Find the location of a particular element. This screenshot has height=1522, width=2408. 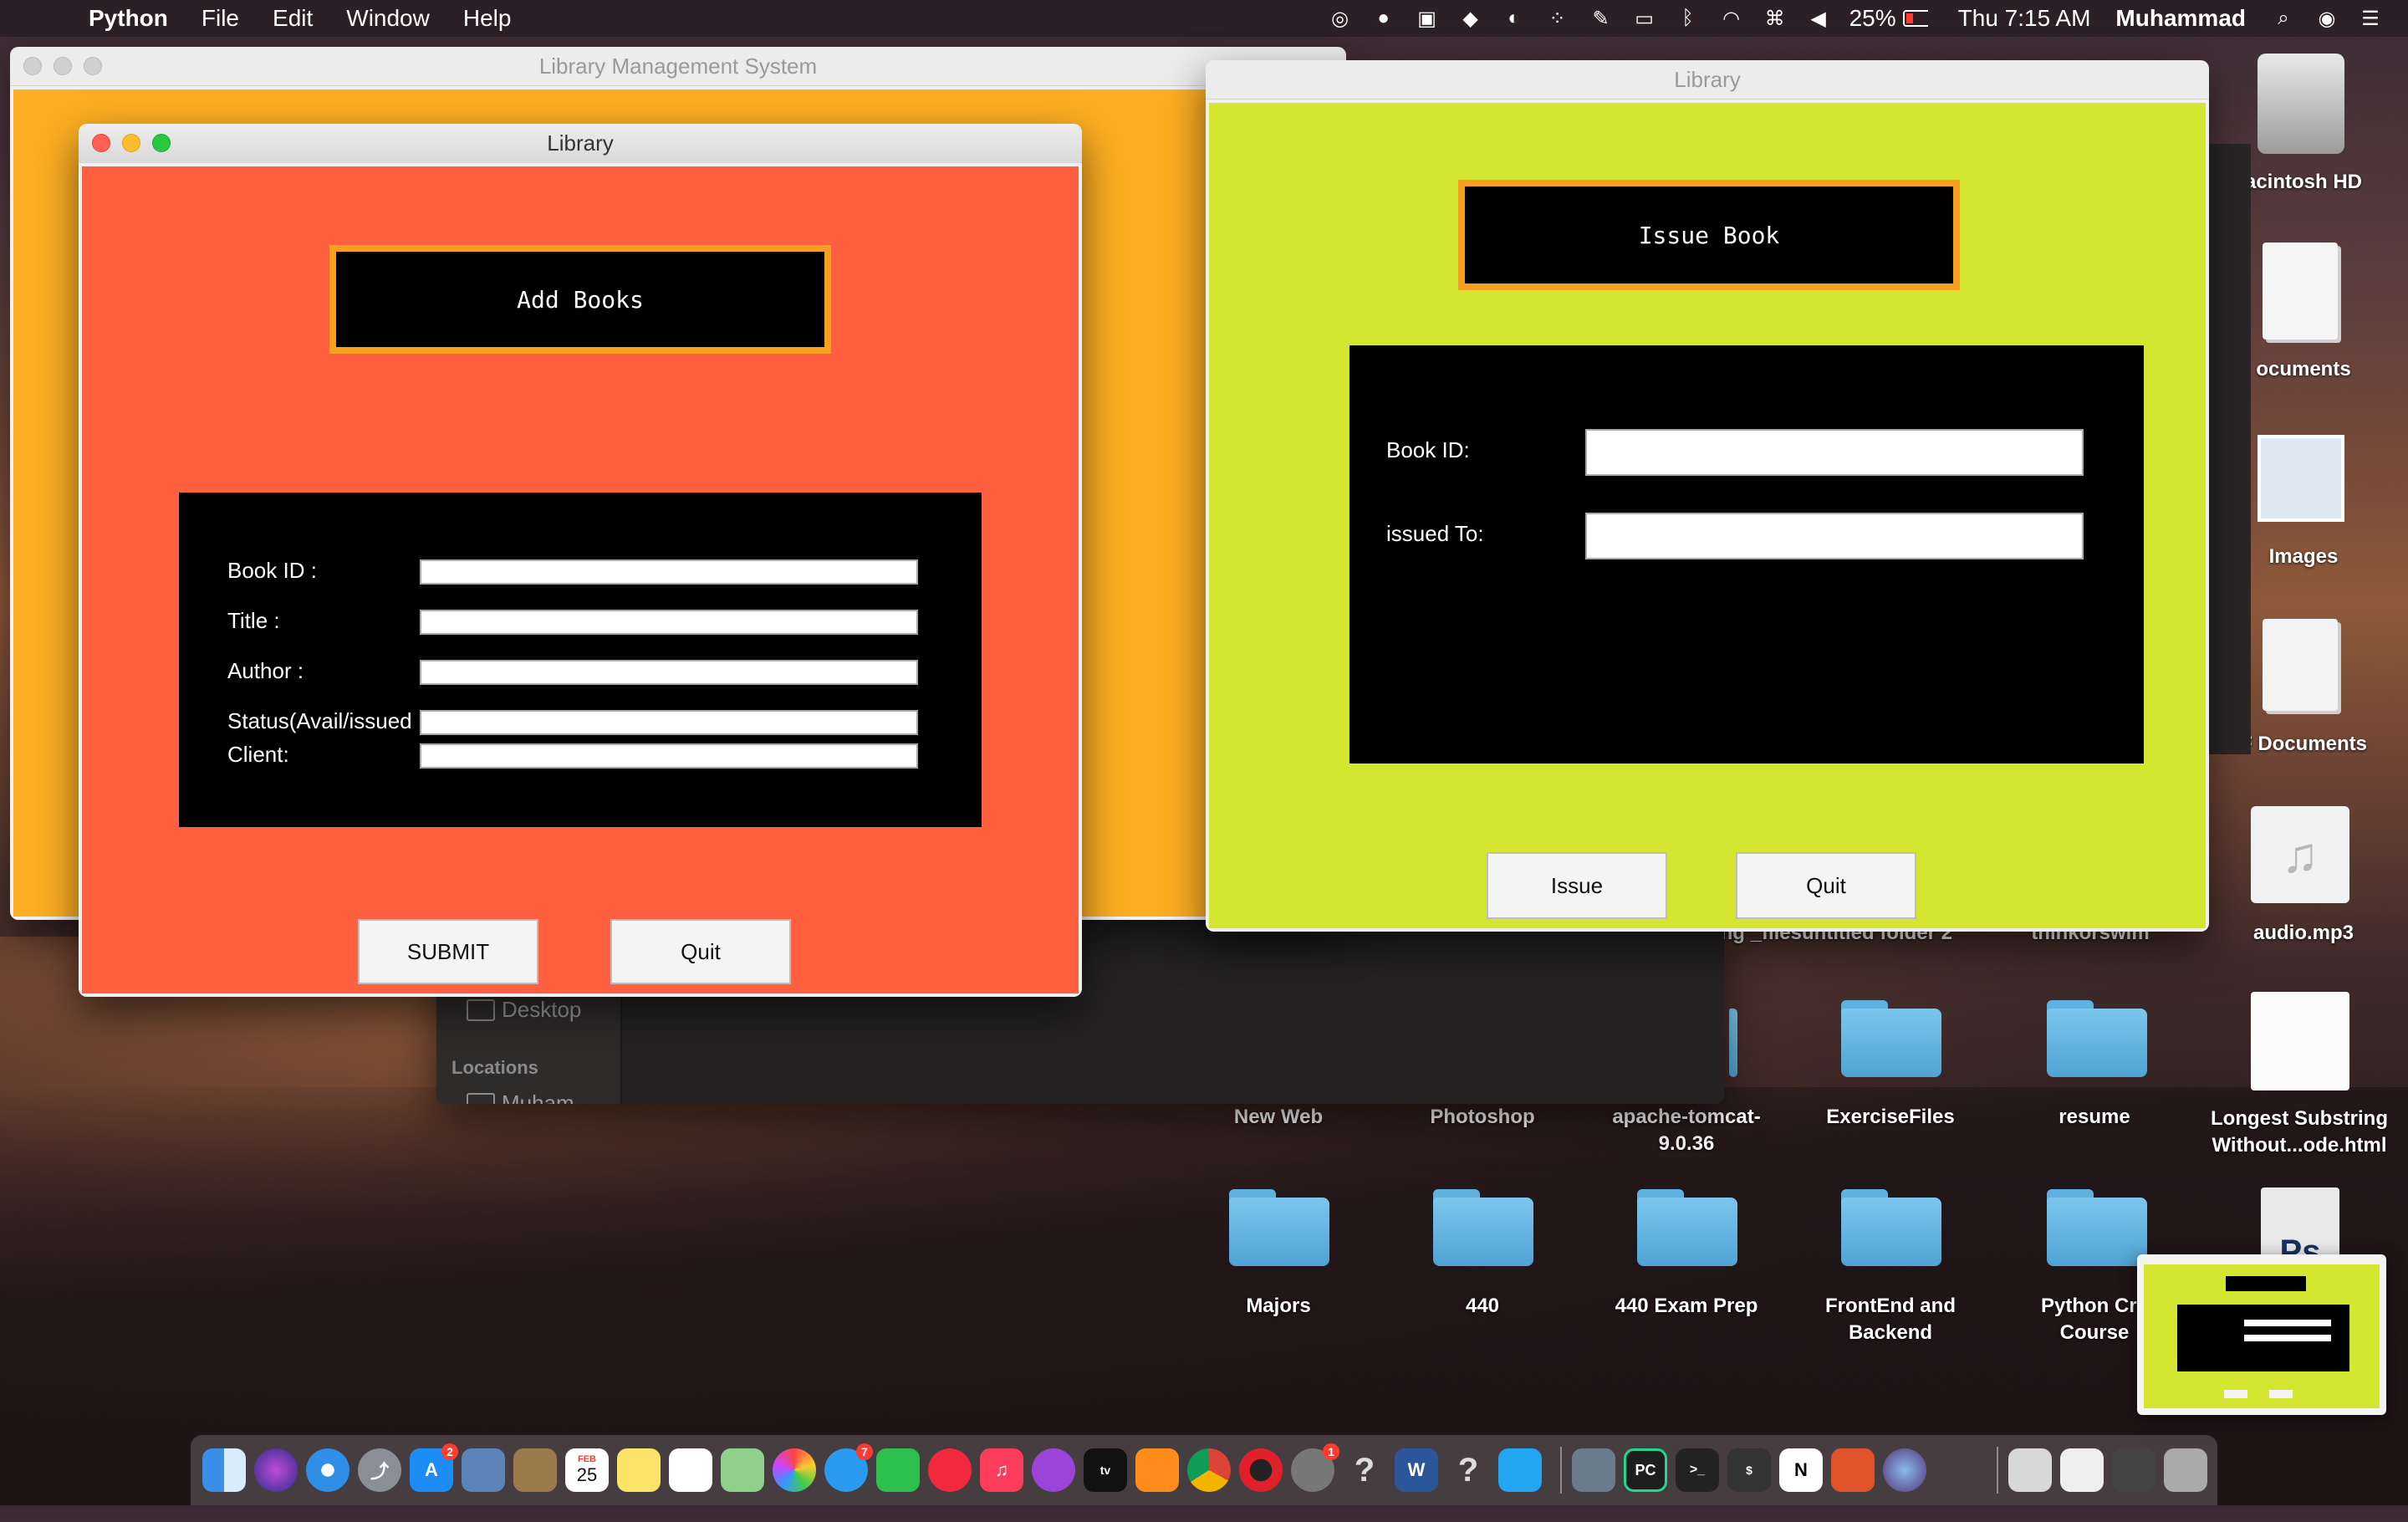

photos-icon is located at coordinates (795, 1470).